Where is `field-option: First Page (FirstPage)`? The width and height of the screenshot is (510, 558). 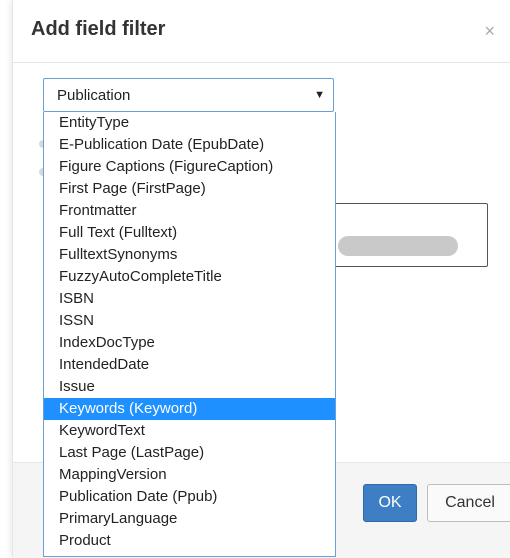 field-option: First Page (FirstPage) is located at coordinates (189, 189).